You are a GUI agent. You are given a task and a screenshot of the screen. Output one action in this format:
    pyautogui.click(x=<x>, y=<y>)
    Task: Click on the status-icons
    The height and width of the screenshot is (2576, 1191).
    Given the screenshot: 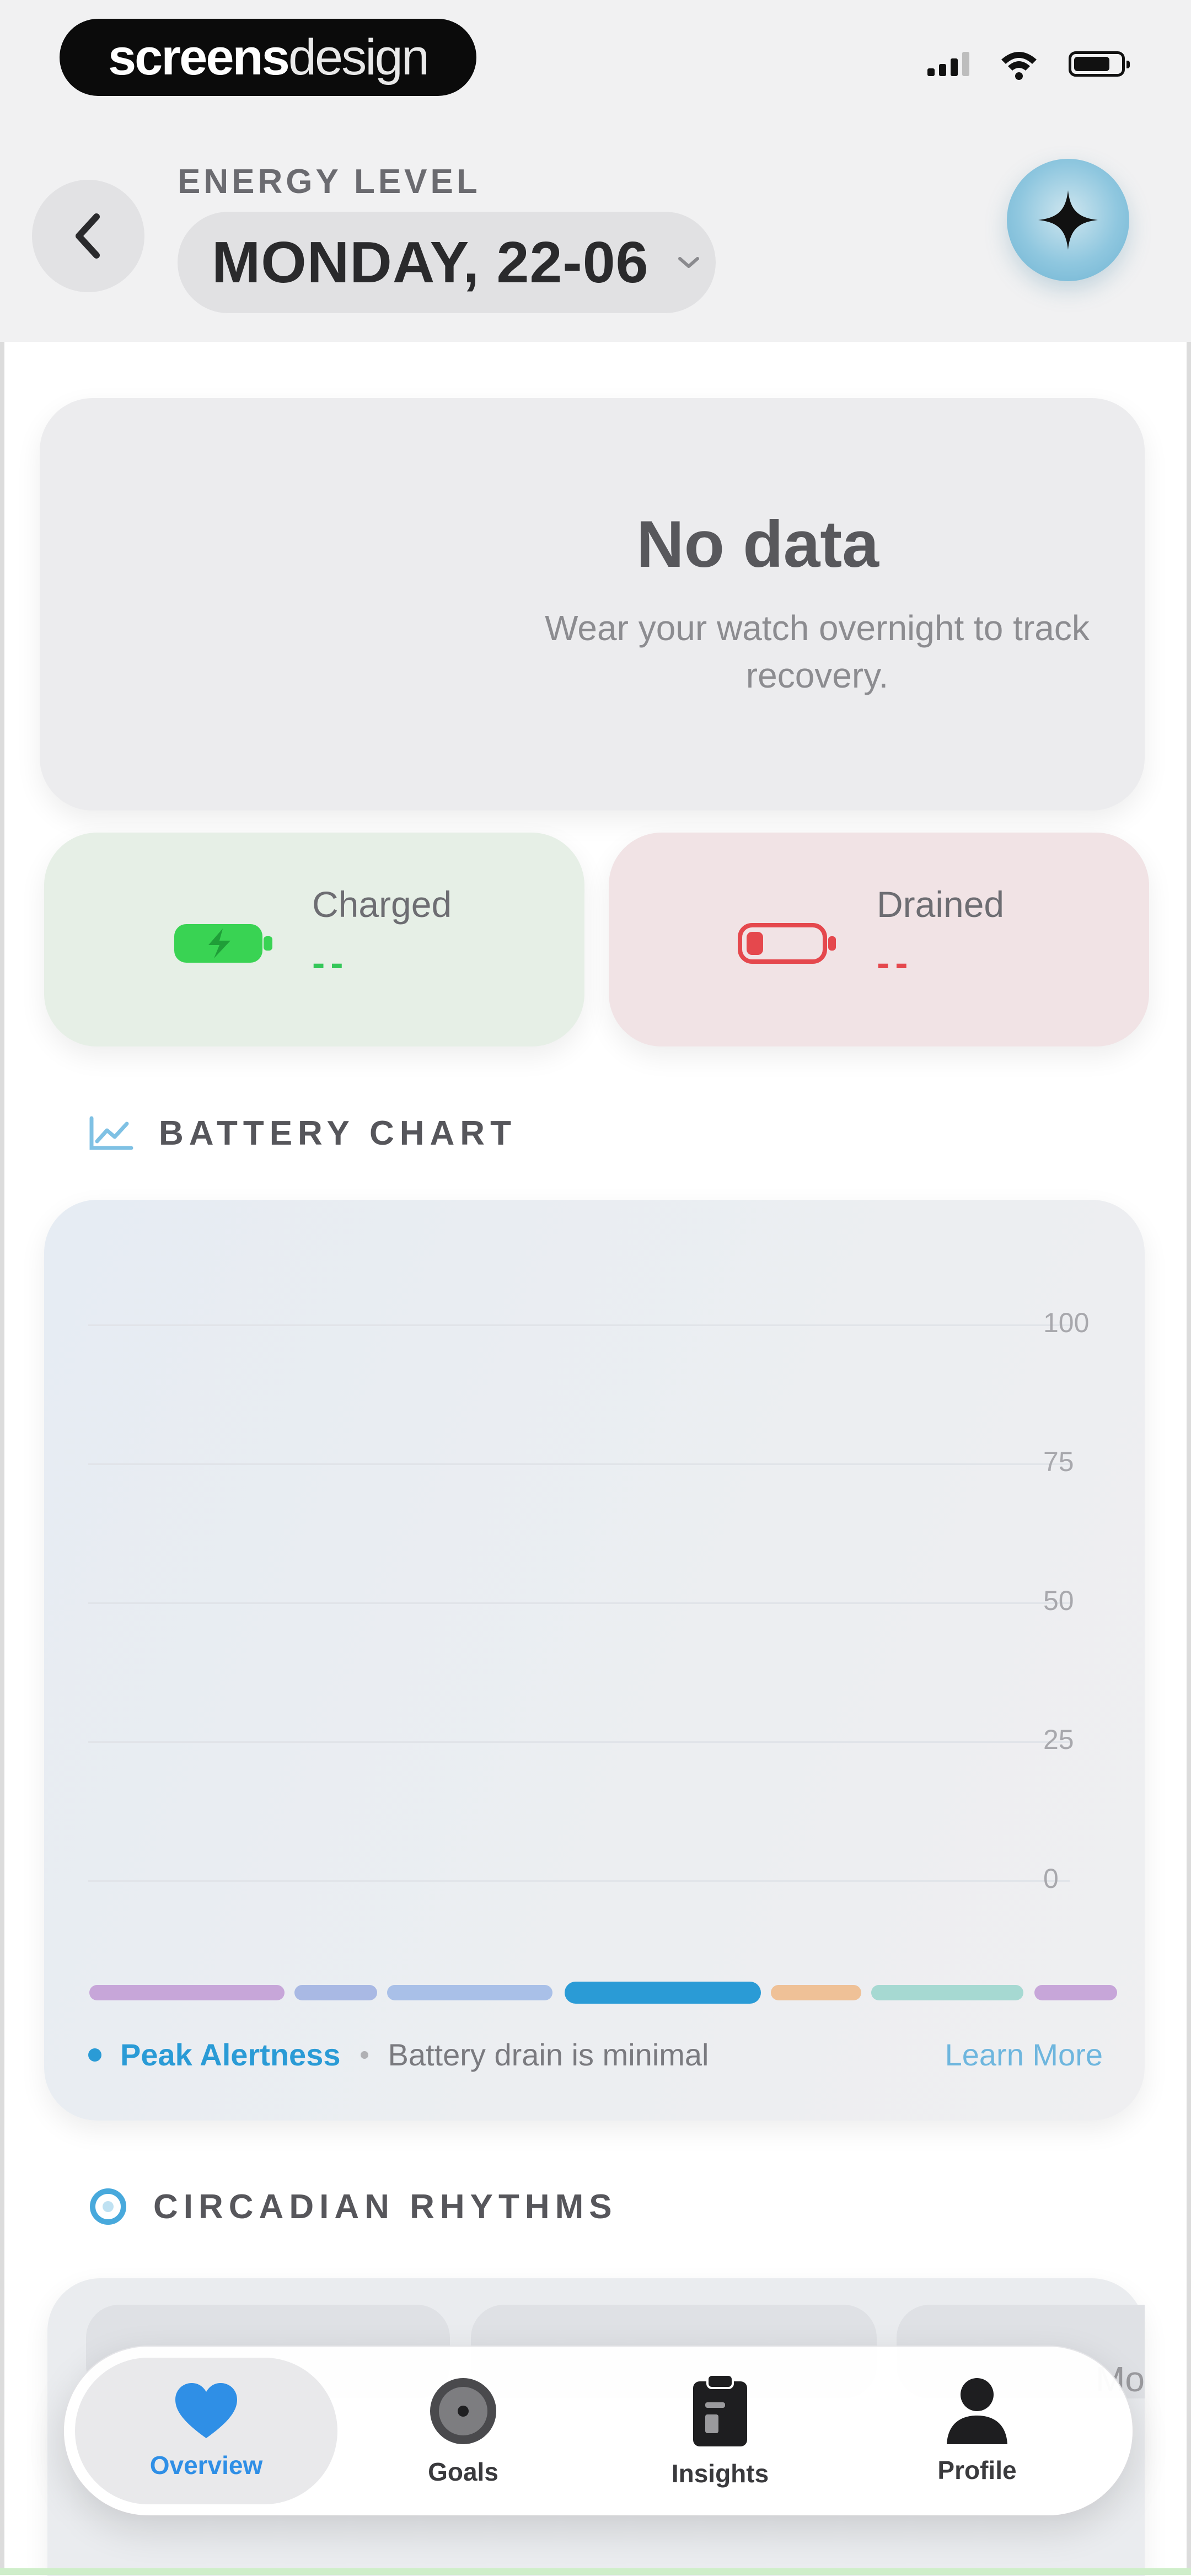 What is the action you would take?
    pyautogui.click(x=1028, y=63)
    